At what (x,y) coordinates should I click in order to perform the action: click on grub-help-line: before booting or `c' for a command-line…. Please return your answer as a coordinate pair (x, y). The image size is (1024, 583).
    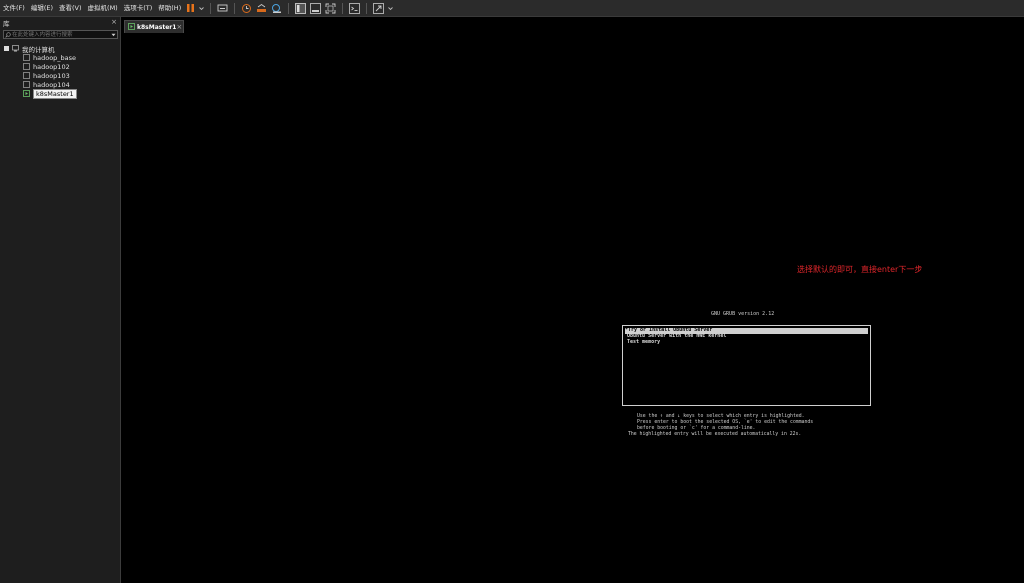
    Looking at the image, I should click on (696, 428).